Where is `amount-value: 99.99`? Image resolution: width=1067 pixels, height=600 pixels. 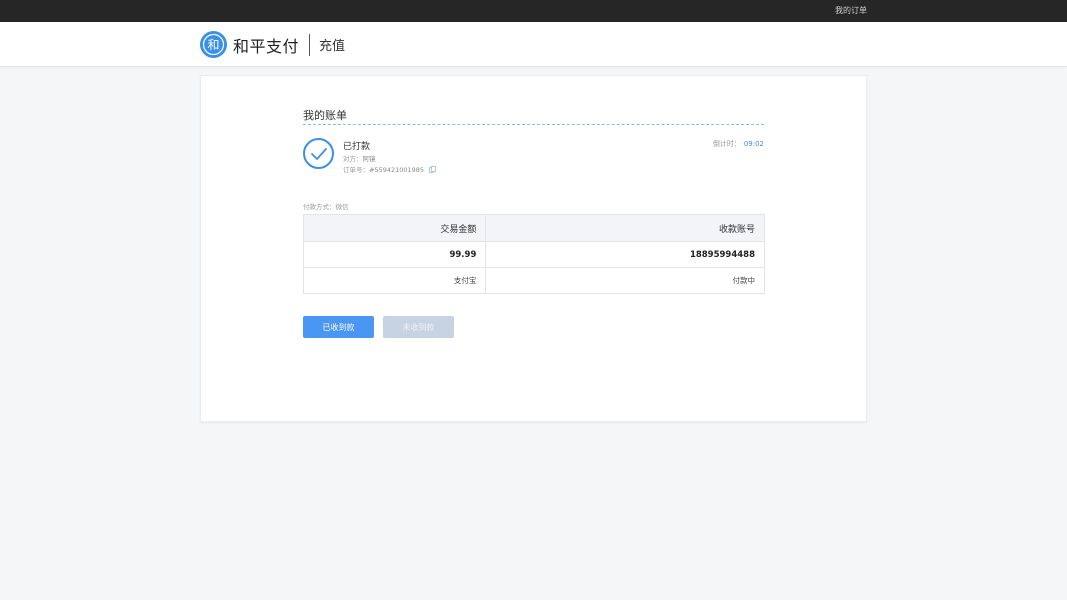 amount-value: 99.99 is located at coordinates (394, 254).